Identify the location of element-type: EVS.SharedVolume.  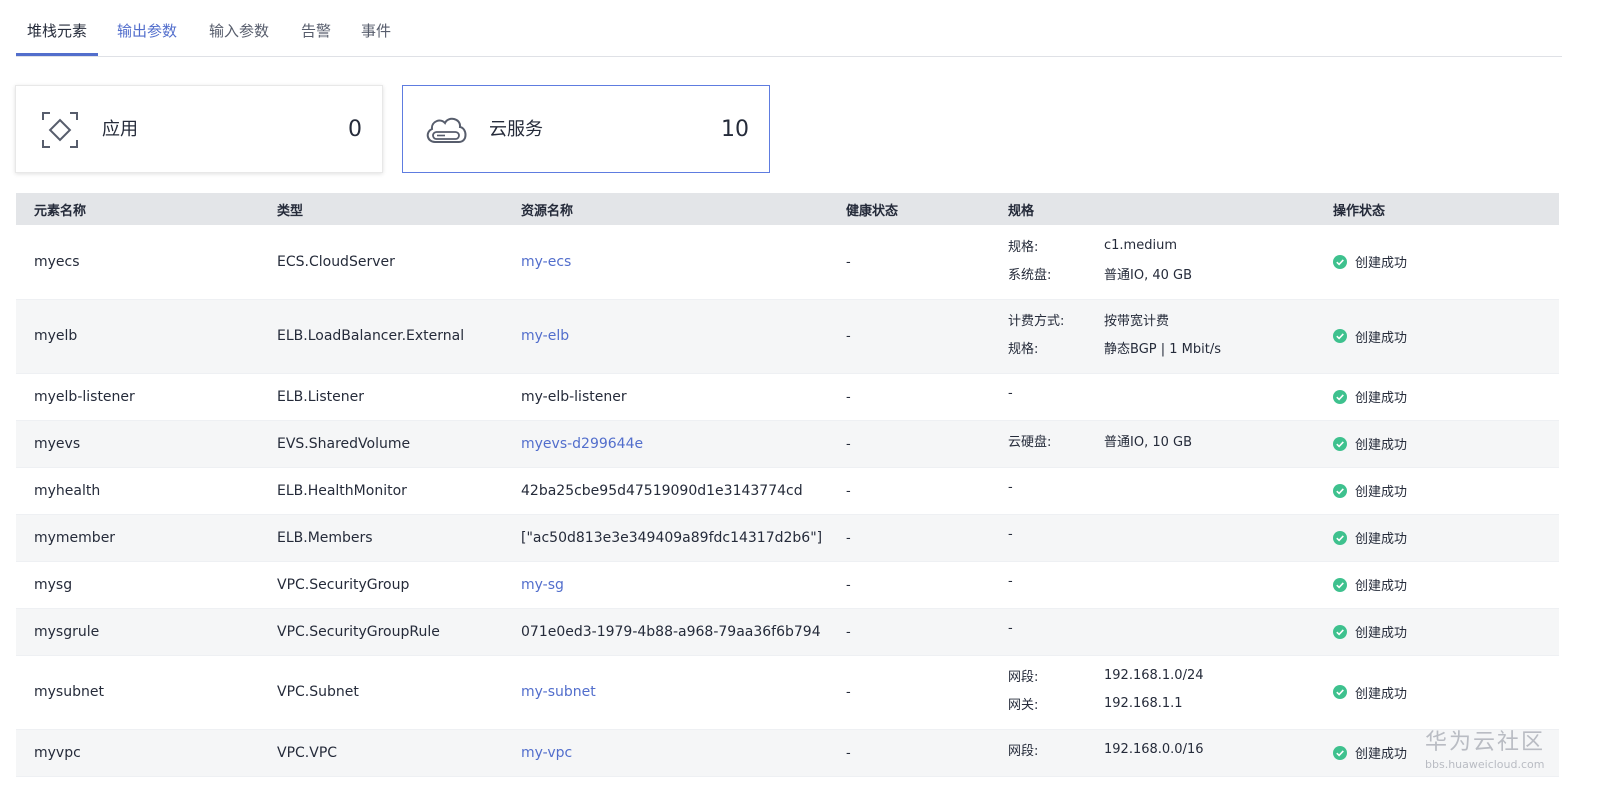
(344, 443).